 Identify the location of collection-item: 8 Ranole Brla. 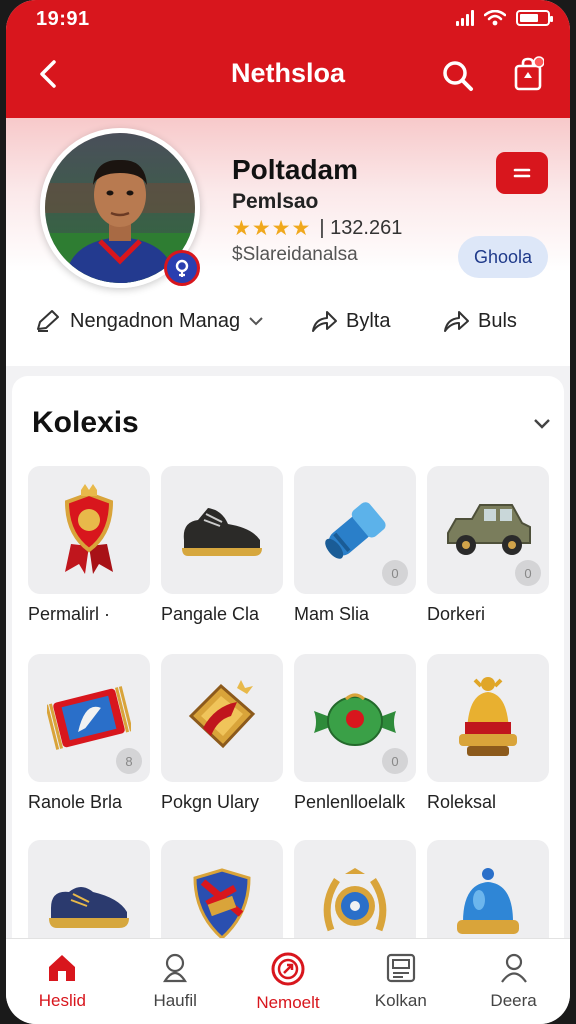
(89, 733).